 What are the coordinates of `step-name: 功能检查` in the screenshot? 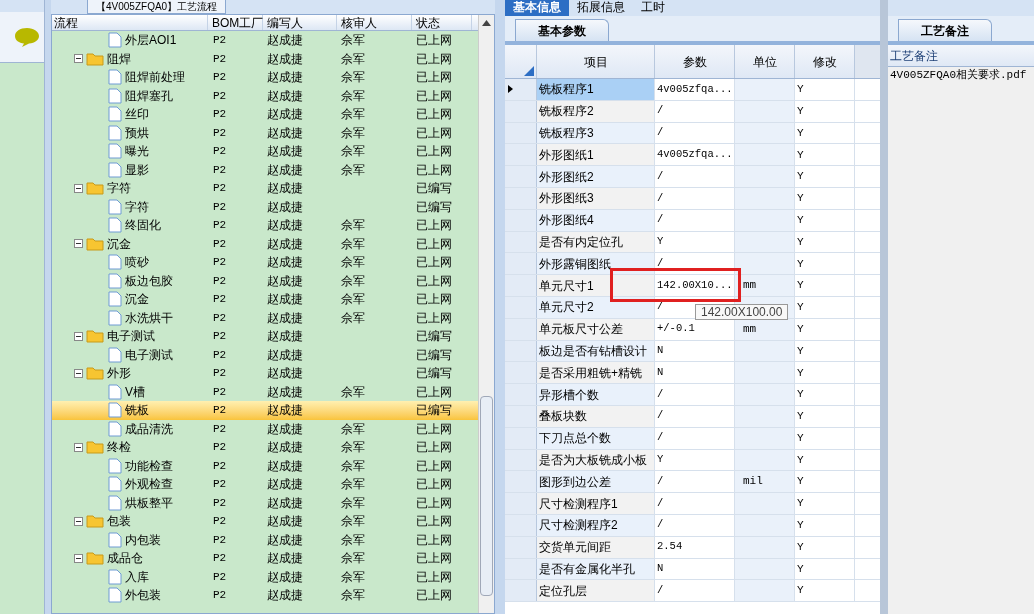 It's located at (149, 466).